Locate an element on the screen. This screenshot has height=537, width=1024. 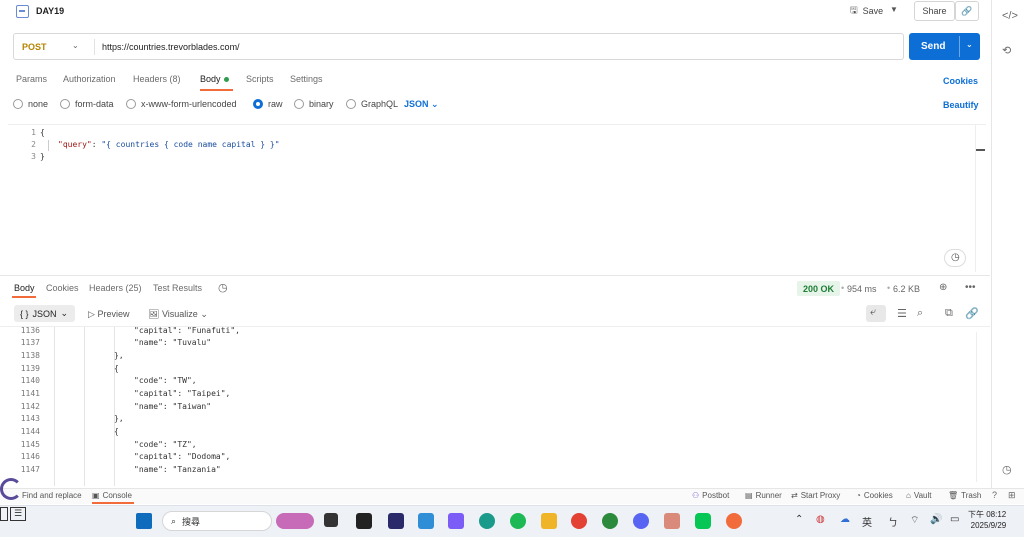
chevron-up-icon: ⌃ is located at coordinates (799, 519).